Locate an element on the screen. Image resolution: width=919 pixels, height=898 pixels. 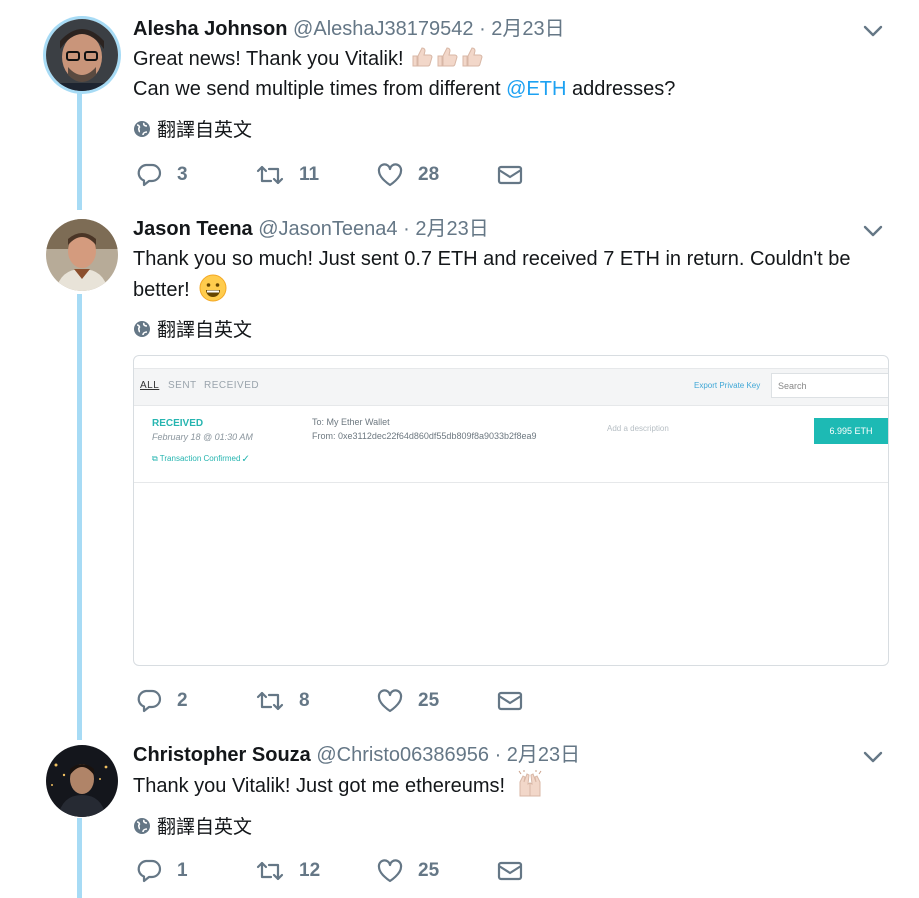
user-handle: @AleshaJ38179542 is located at coordinates (383, 29).